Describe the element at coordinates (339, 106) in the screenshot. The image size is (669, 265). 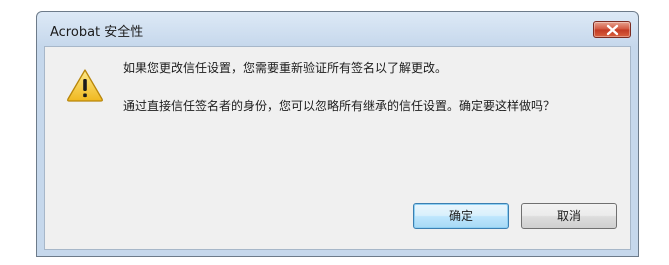
I see `message-text-2: 通过直接信任签名者的身份，您可以忽略所有继承的信任设置。确定要这样做吗？` at that location.